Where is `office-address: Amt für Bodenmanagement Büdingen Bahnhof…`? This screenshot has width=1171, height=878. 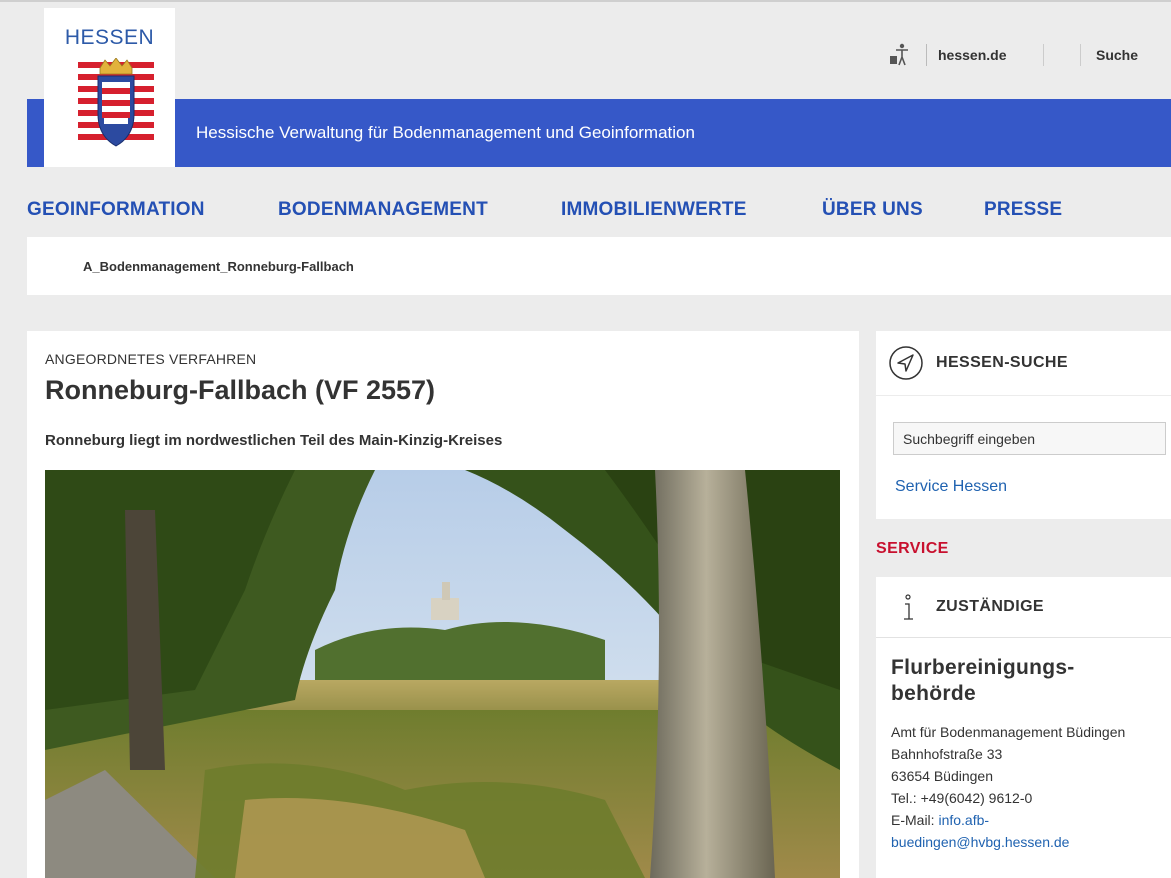
office-address: Amt für Bodenmanagement Büdingen Bahnhof… is located at coordinates (1008, 787).